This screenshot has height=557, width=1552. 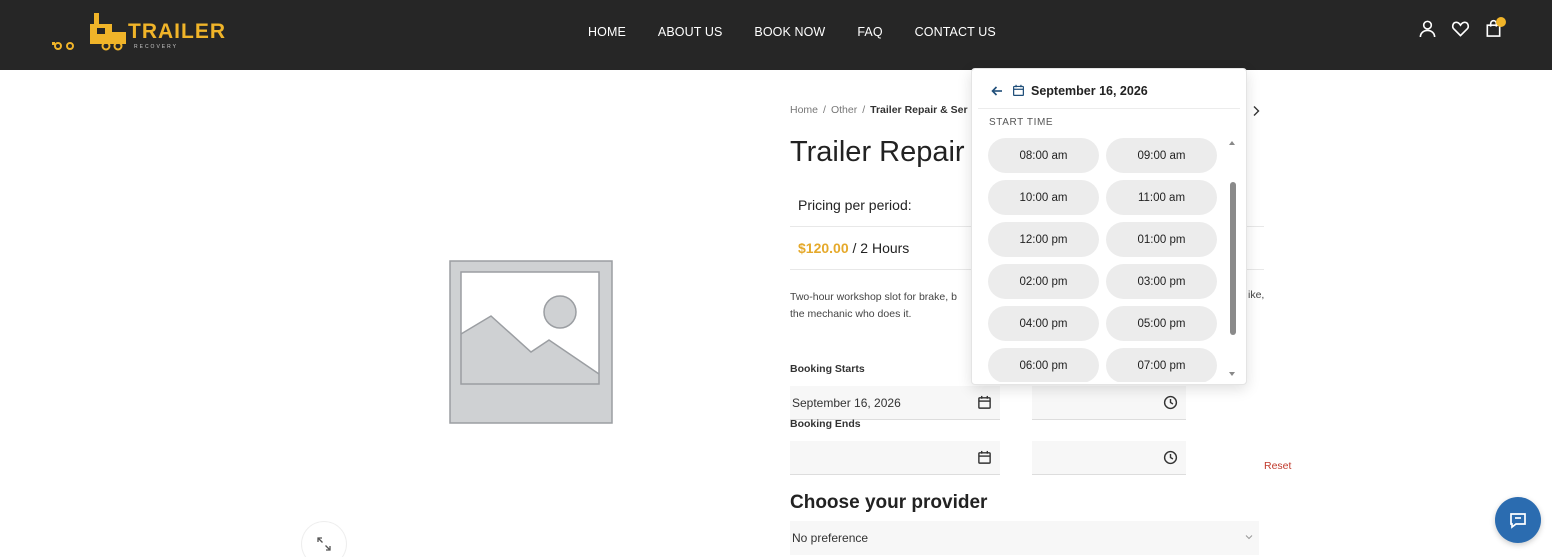 What do you see at coordinates (1233, 258) in the screenshot?
I see `time-list-scrollbar` at bounding box center [1233, 258].